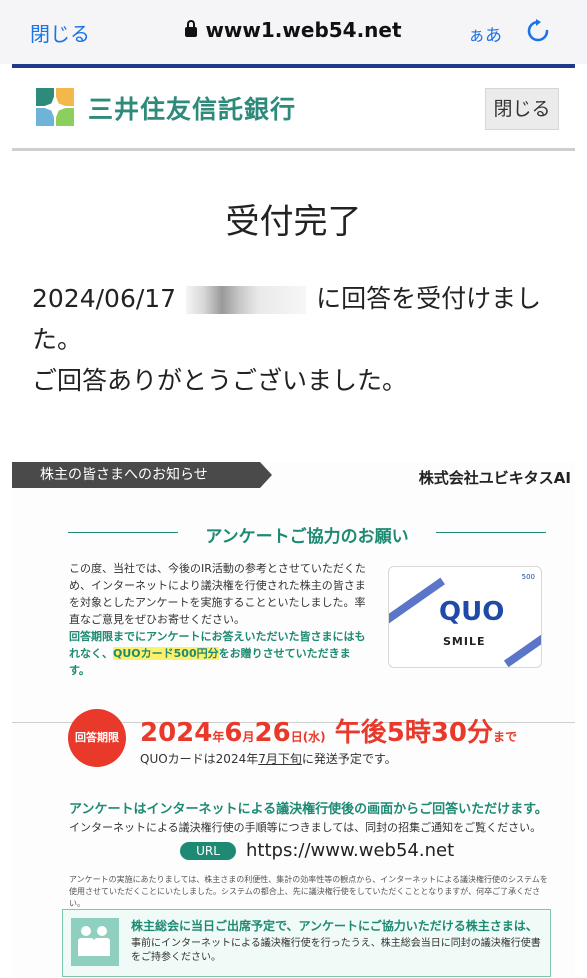 The image size is (587, 978). Describe the element at coordinates (272, 733) in the screenshot. I see `deadline-day: 26` at that location.